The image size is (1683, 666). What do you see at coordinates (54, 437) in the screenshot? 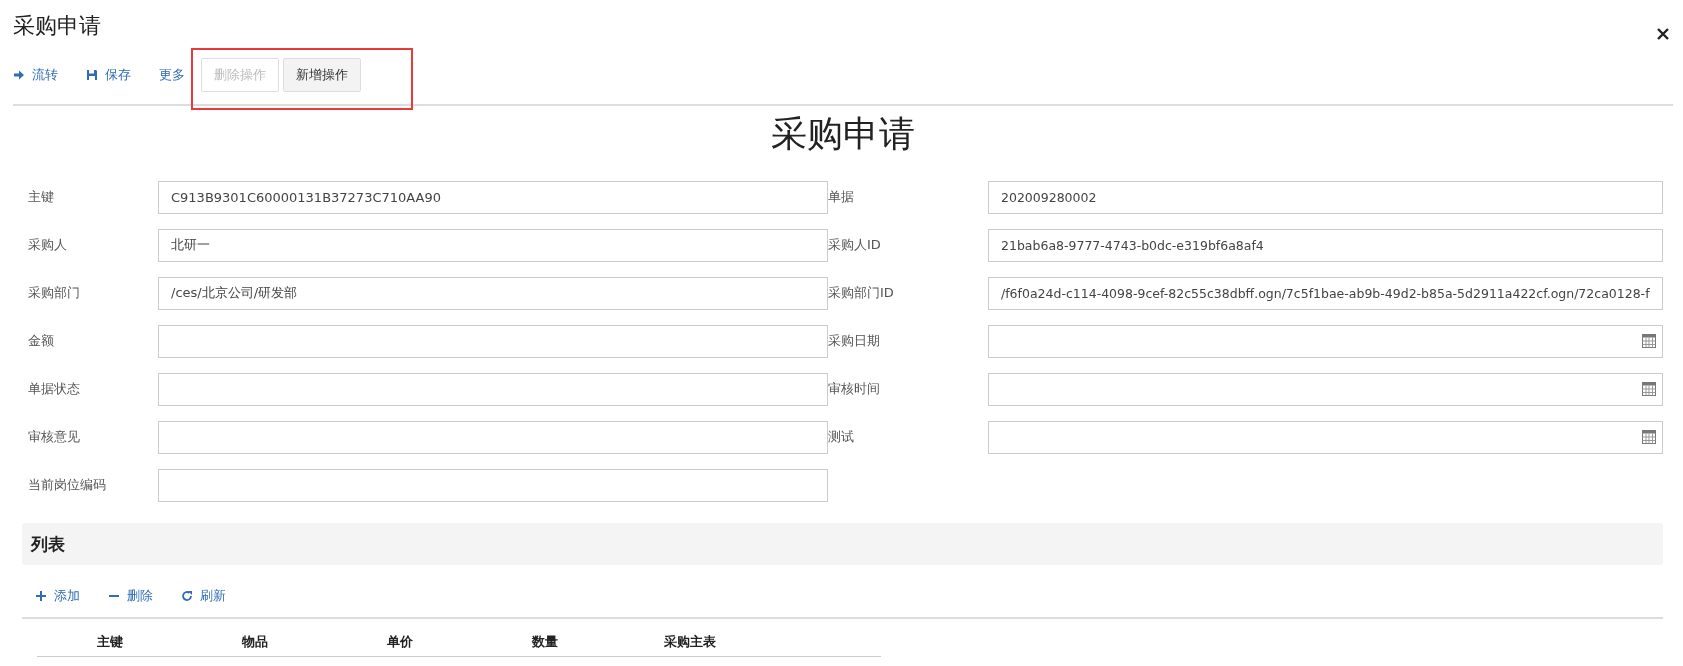
I see `field-label: 审核意见` at bounding box center [54, 437].